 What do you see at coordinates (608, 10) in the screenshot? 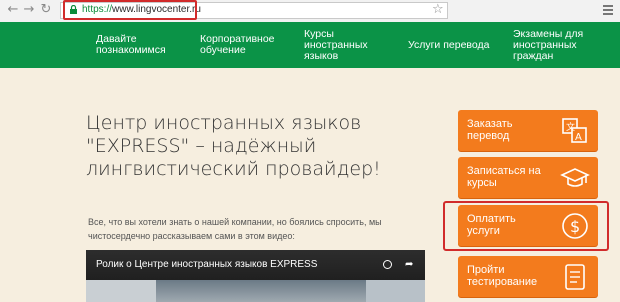
I see `browser-menu-icon` at bounding box center [608, 10].